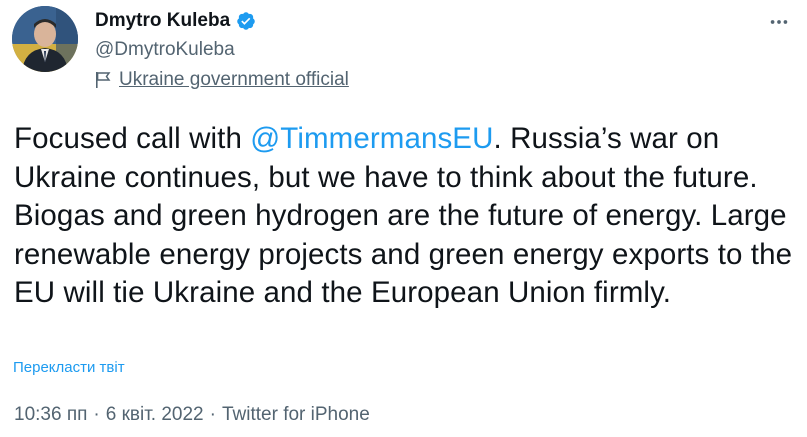 The height and width of the screenshot is (437, 807). I want to click on tweet-text-start: Focused call with, so click(132, 138).